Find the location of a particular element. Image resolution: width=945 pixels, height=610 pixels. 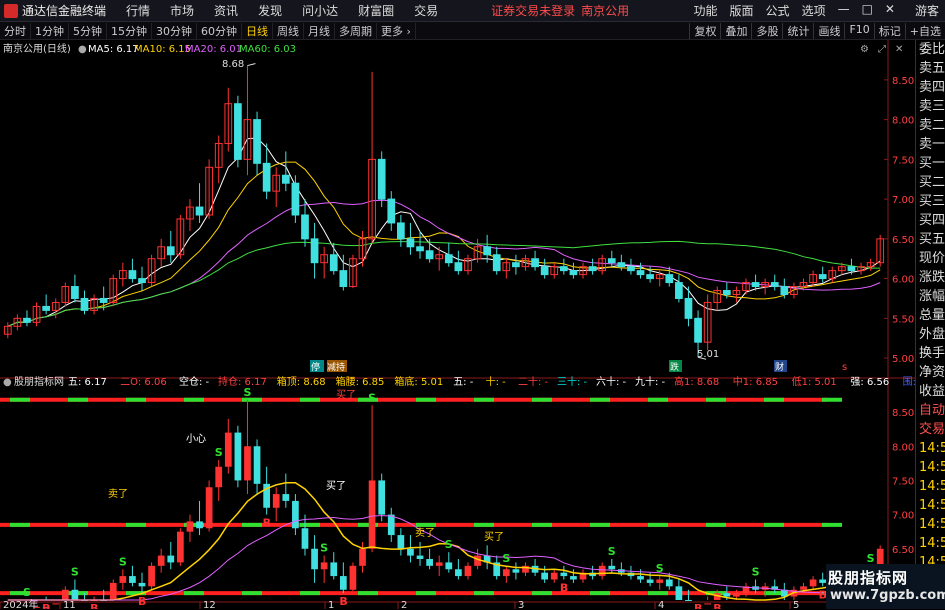

side-panel-item: 涨跌 is located at coordinates (930, 277).